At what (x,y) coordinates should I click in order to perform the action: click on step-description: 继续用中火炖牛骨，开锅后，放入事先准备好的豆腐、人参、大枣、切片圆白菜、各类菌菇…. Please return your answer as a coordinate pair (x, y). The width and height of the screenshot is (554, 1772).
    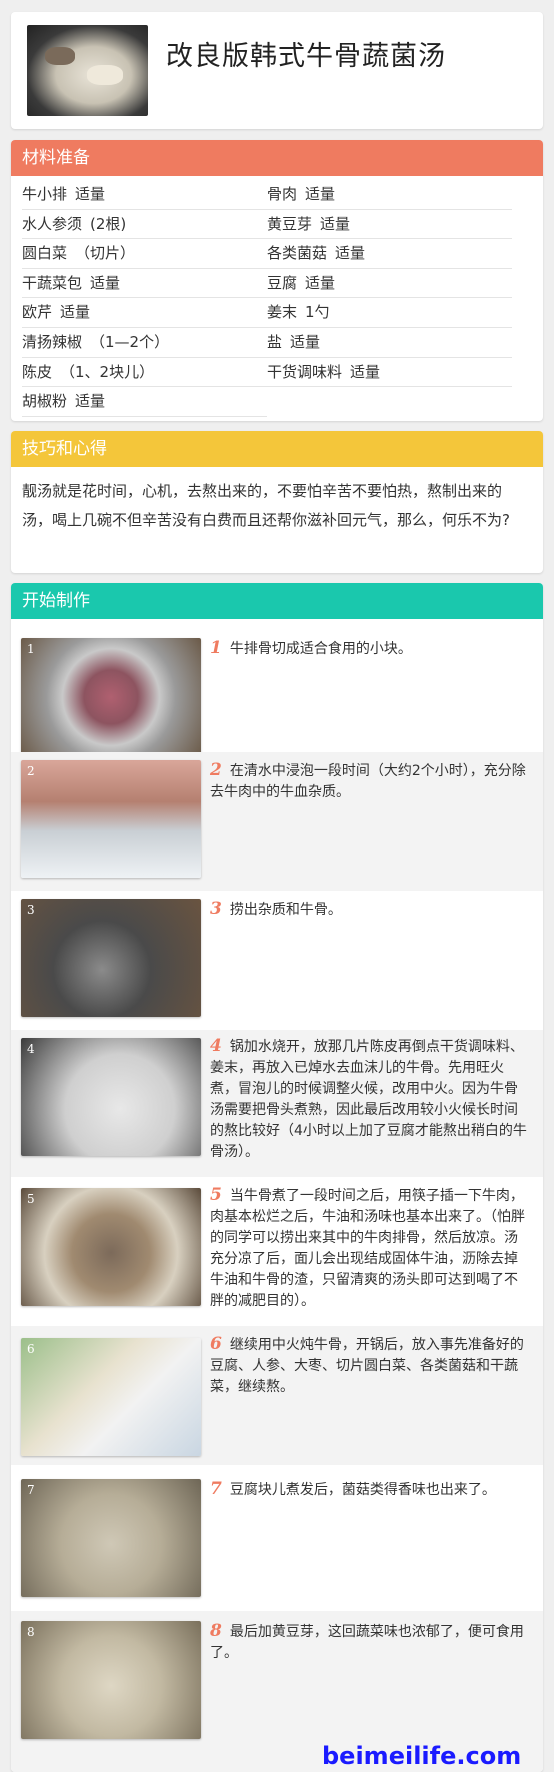
    Looking at the image, I should click on (367, 1366).